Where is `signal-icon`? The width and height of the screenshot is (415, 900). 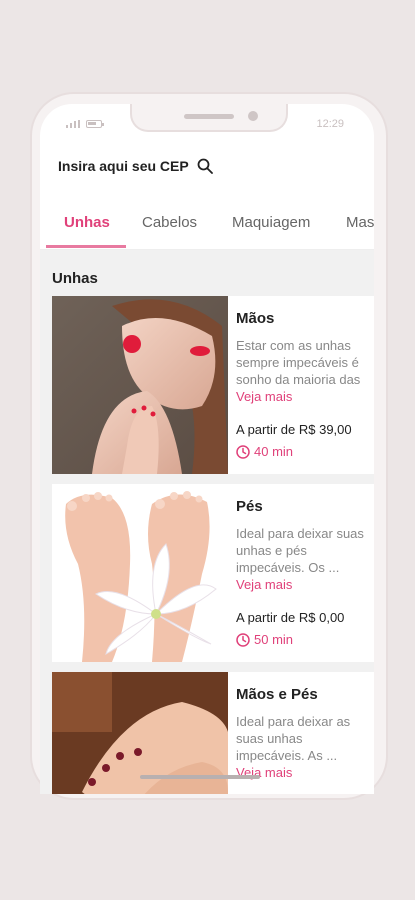 signal-icon is located at coordinates (73, 124).